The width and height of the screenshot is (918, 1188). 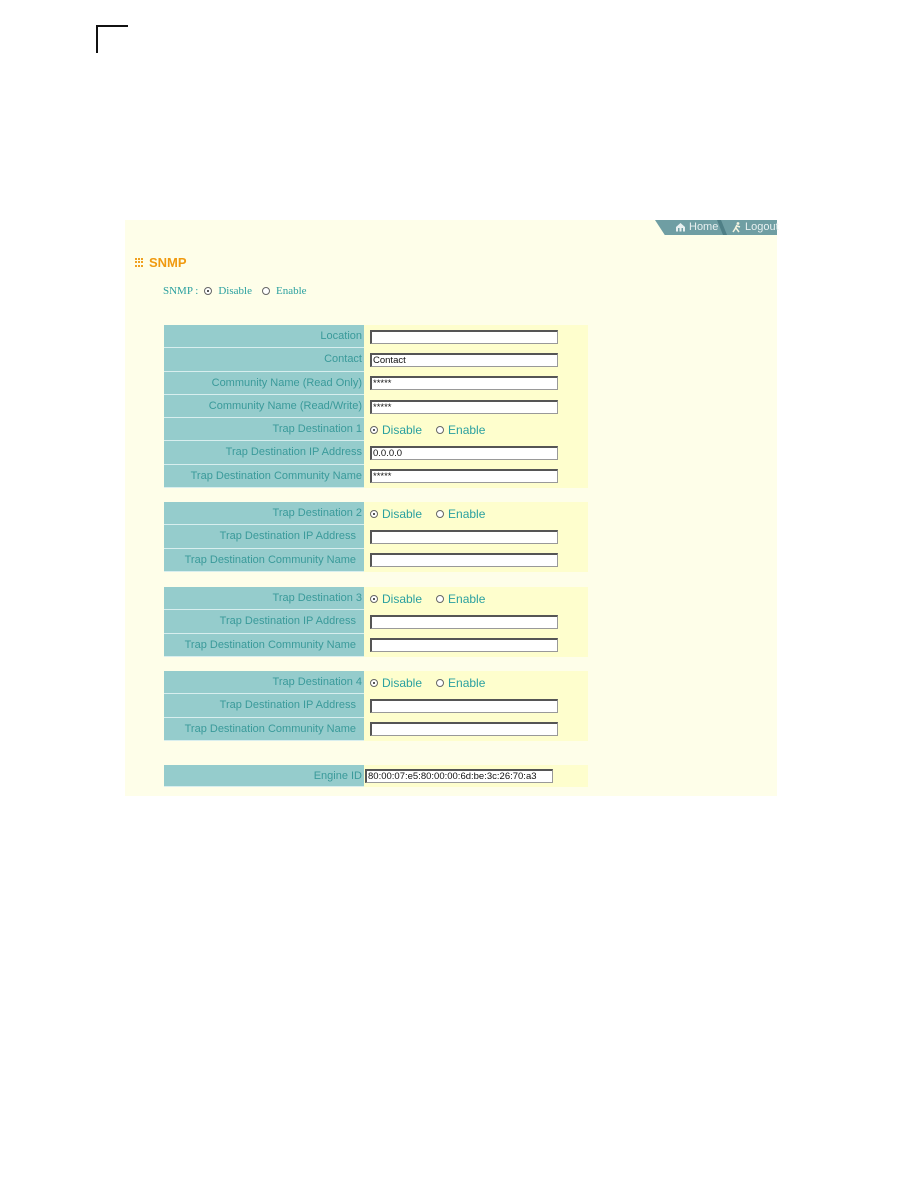 I want to click on trap3-disable-radio, so click(x=374, y=598).